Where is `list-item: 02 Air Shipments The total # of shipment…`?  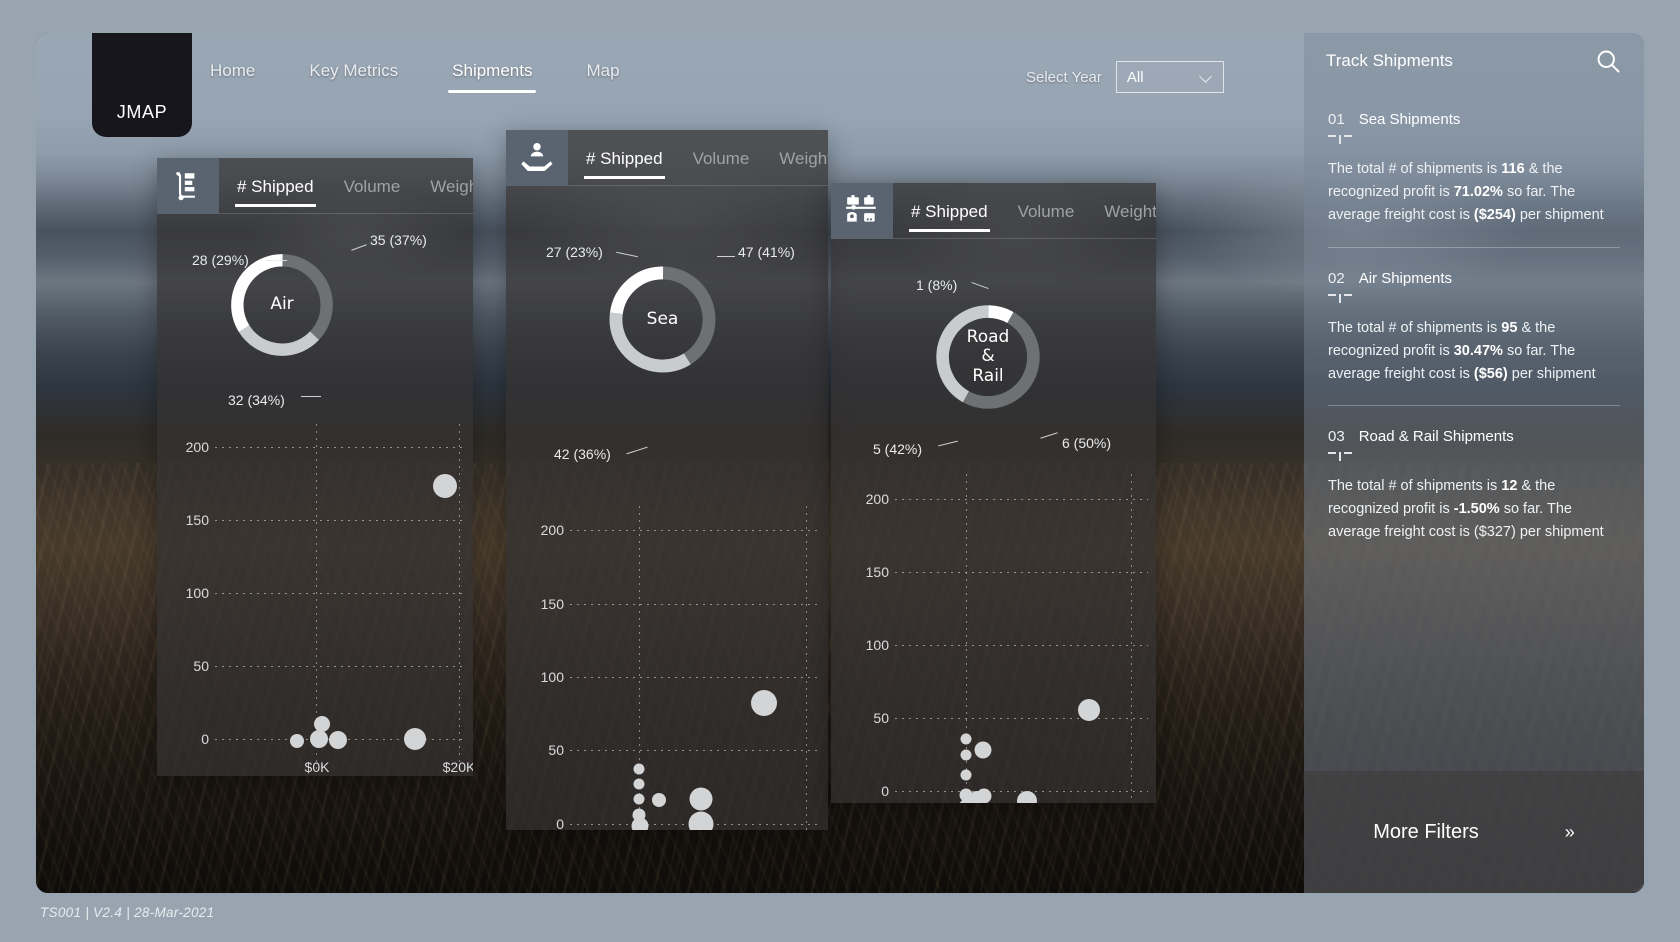 list-item: 02 Air Shipments The total # of shipment… is located at coordinates (1474, 327).